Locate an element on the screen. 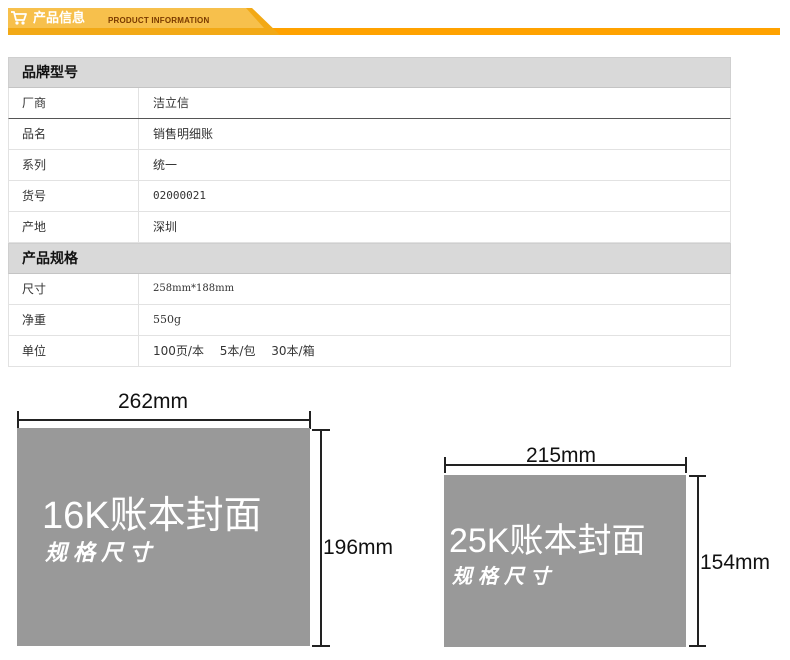 The image size is (790, 660). row-value: 统一 is located at coordinates (165, 165).